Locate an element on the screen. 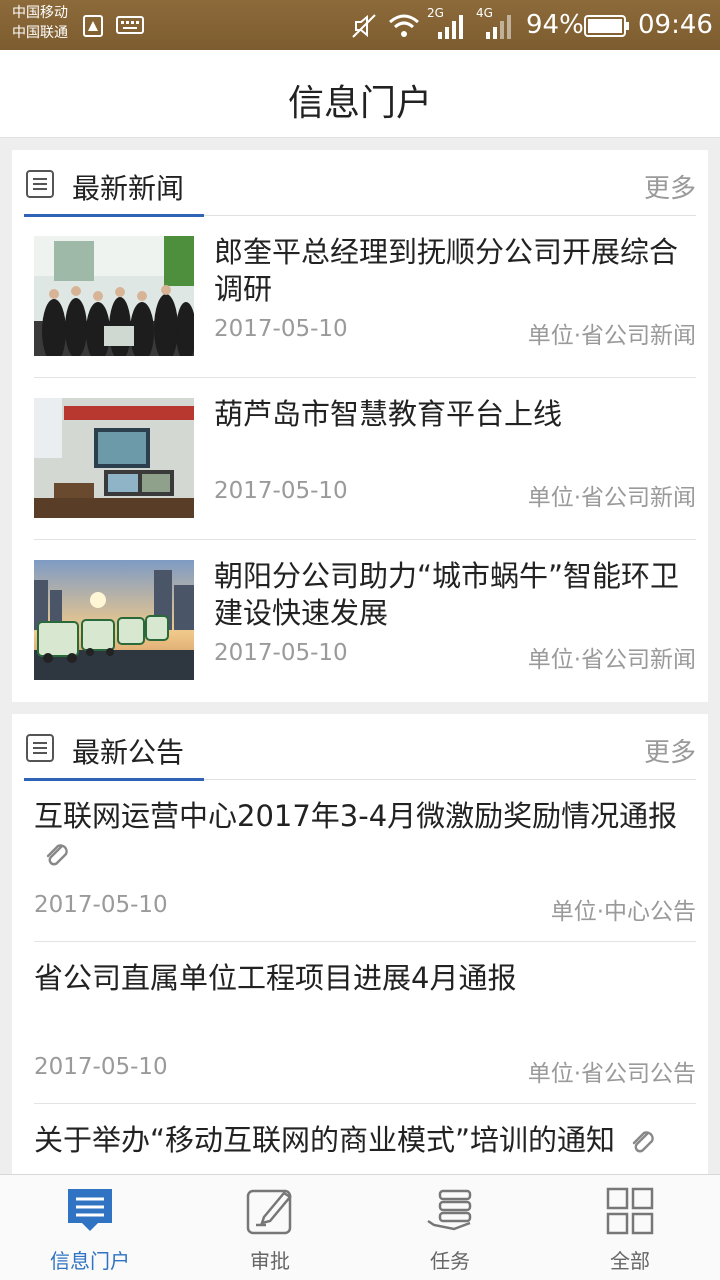  storage-icon is located at coordinates (93, 26).